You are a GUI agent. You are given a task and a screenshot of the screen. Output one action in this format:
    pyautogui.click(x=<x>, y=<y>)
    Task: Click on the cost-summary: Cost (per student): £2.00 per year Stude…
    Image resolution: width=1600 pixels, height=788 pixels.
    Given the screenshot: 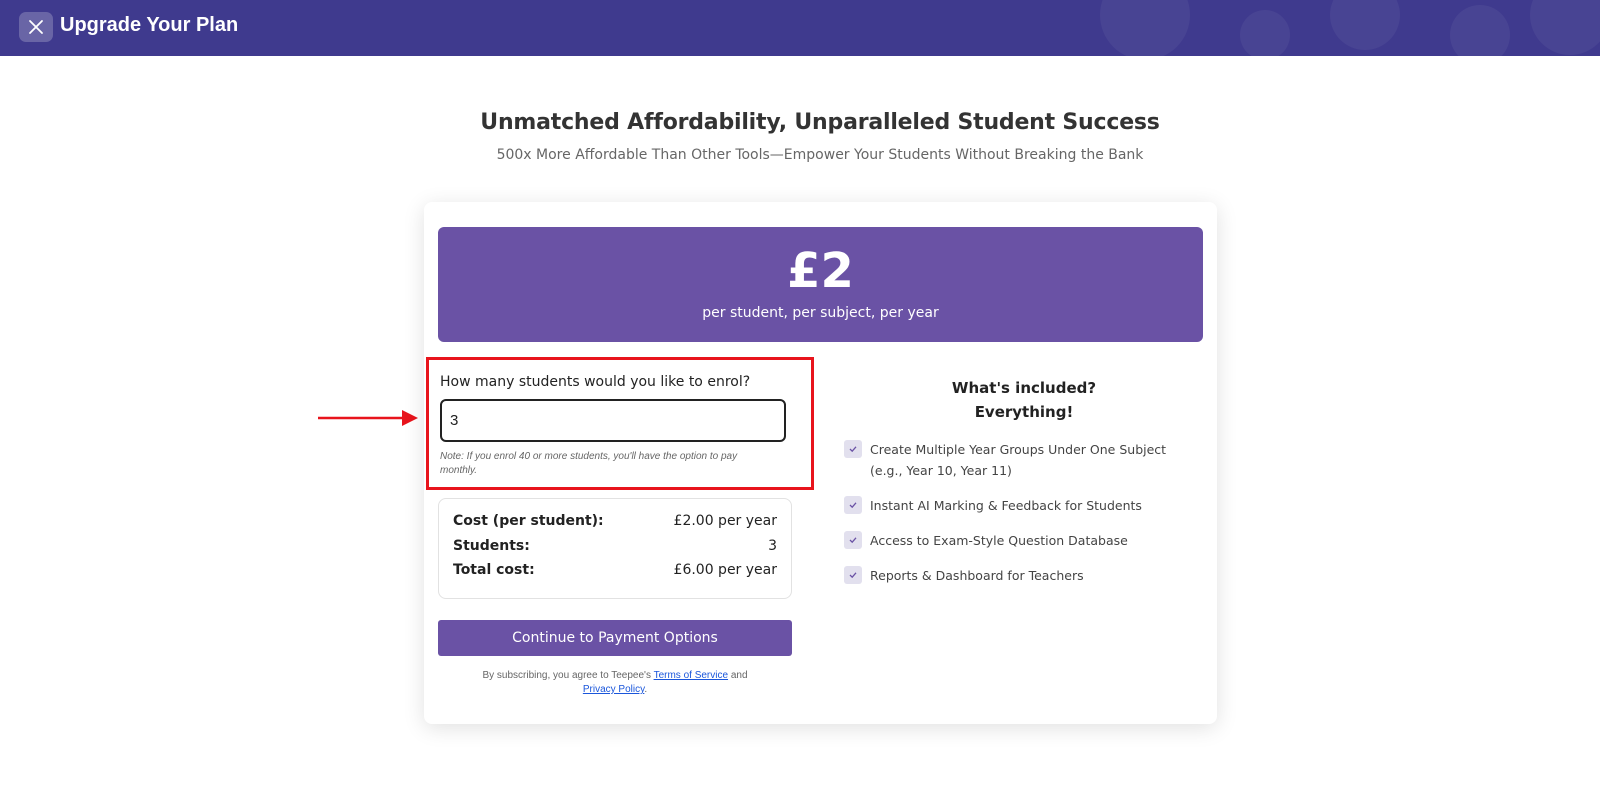 What is the action you would take?
    pyautogui.click(x=615, y=548)
    